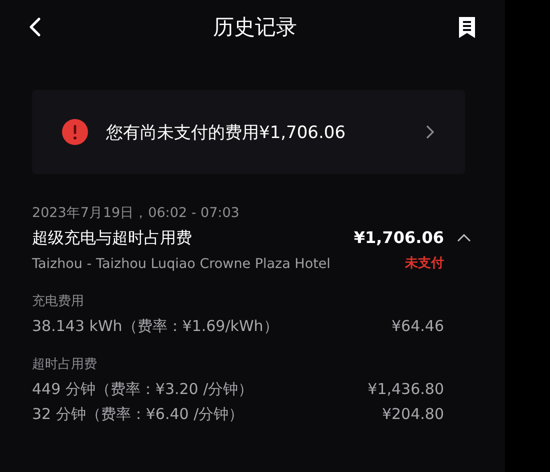 Image resolution: width=550 pixels, height=472 pixels. I want to click on fee-detail: 38.143 kWh（费率：¥1.69/kWh）, so click(155, 326).